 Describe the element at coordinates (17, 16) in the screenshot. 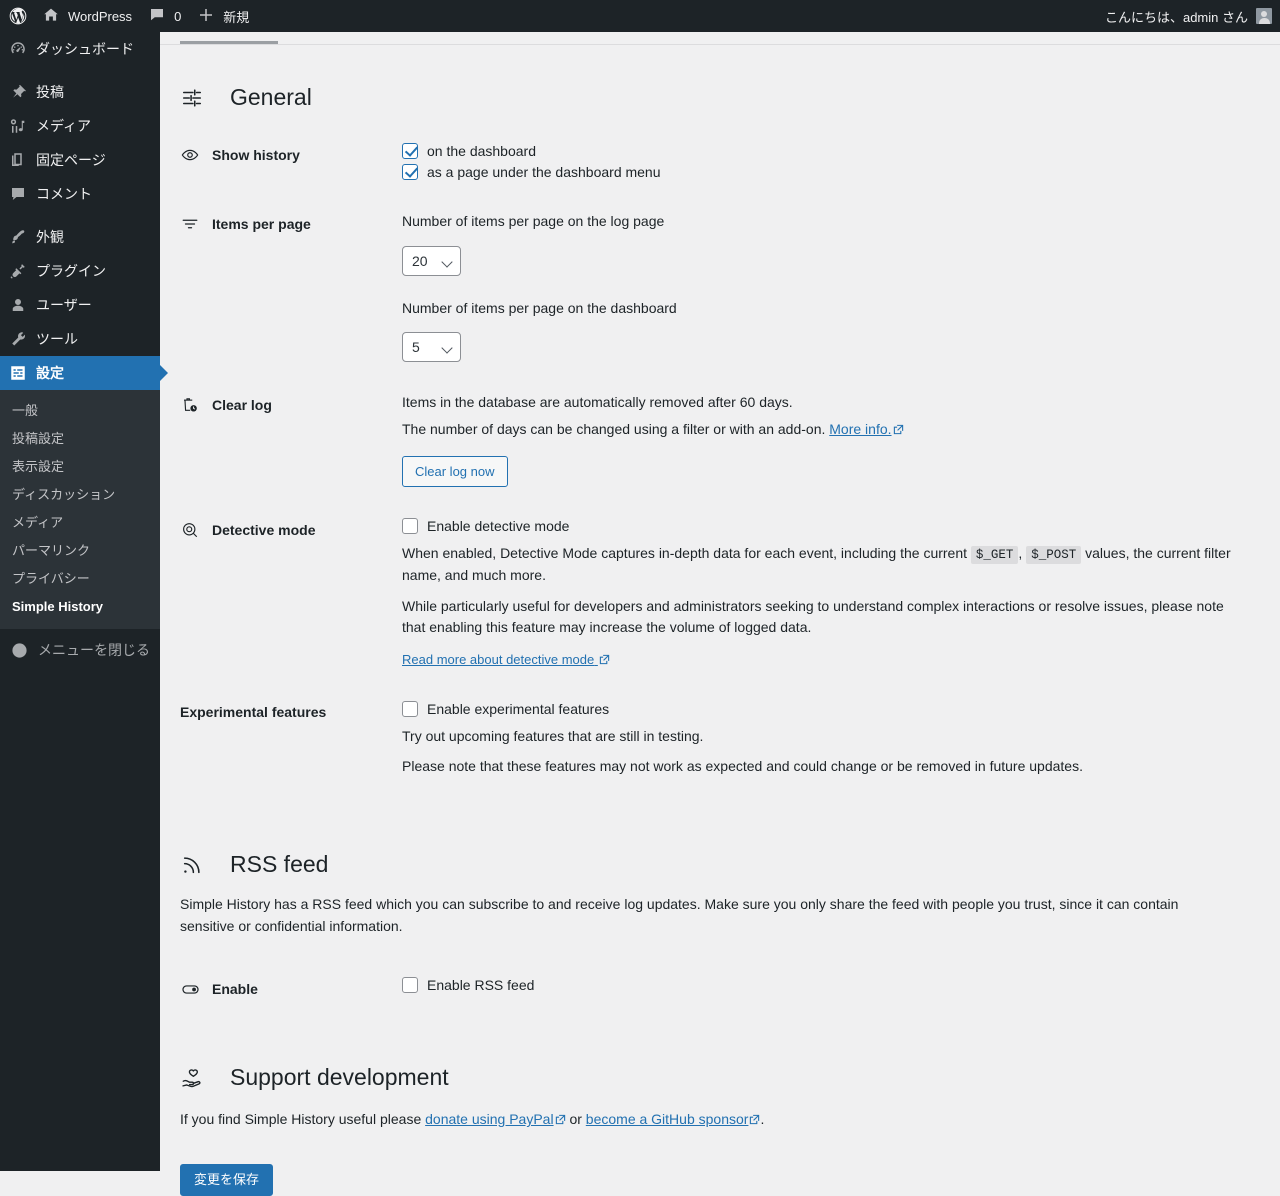

I see `wordpress-logo-button` at that location.